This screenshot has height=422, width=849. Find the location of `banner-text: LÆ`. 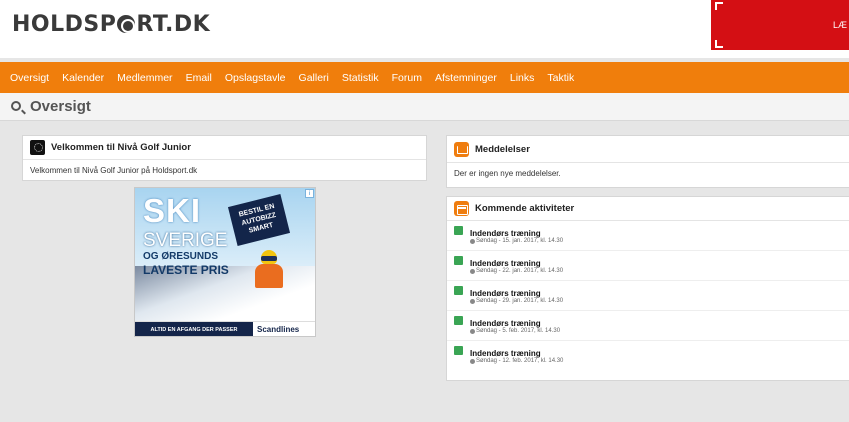

banner-text: LÆ is located at coordinates (839, 25).